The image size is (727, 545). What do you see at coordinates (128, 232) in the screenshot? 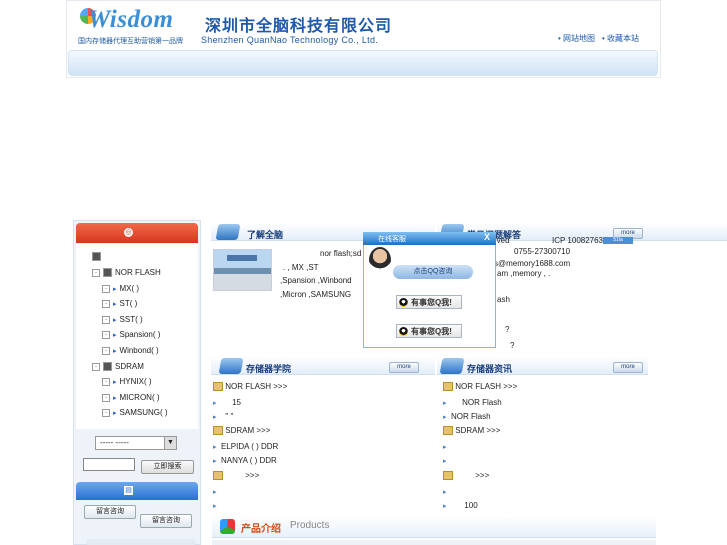
I see `category-icon: ◎` at bounding box center [128, 232].